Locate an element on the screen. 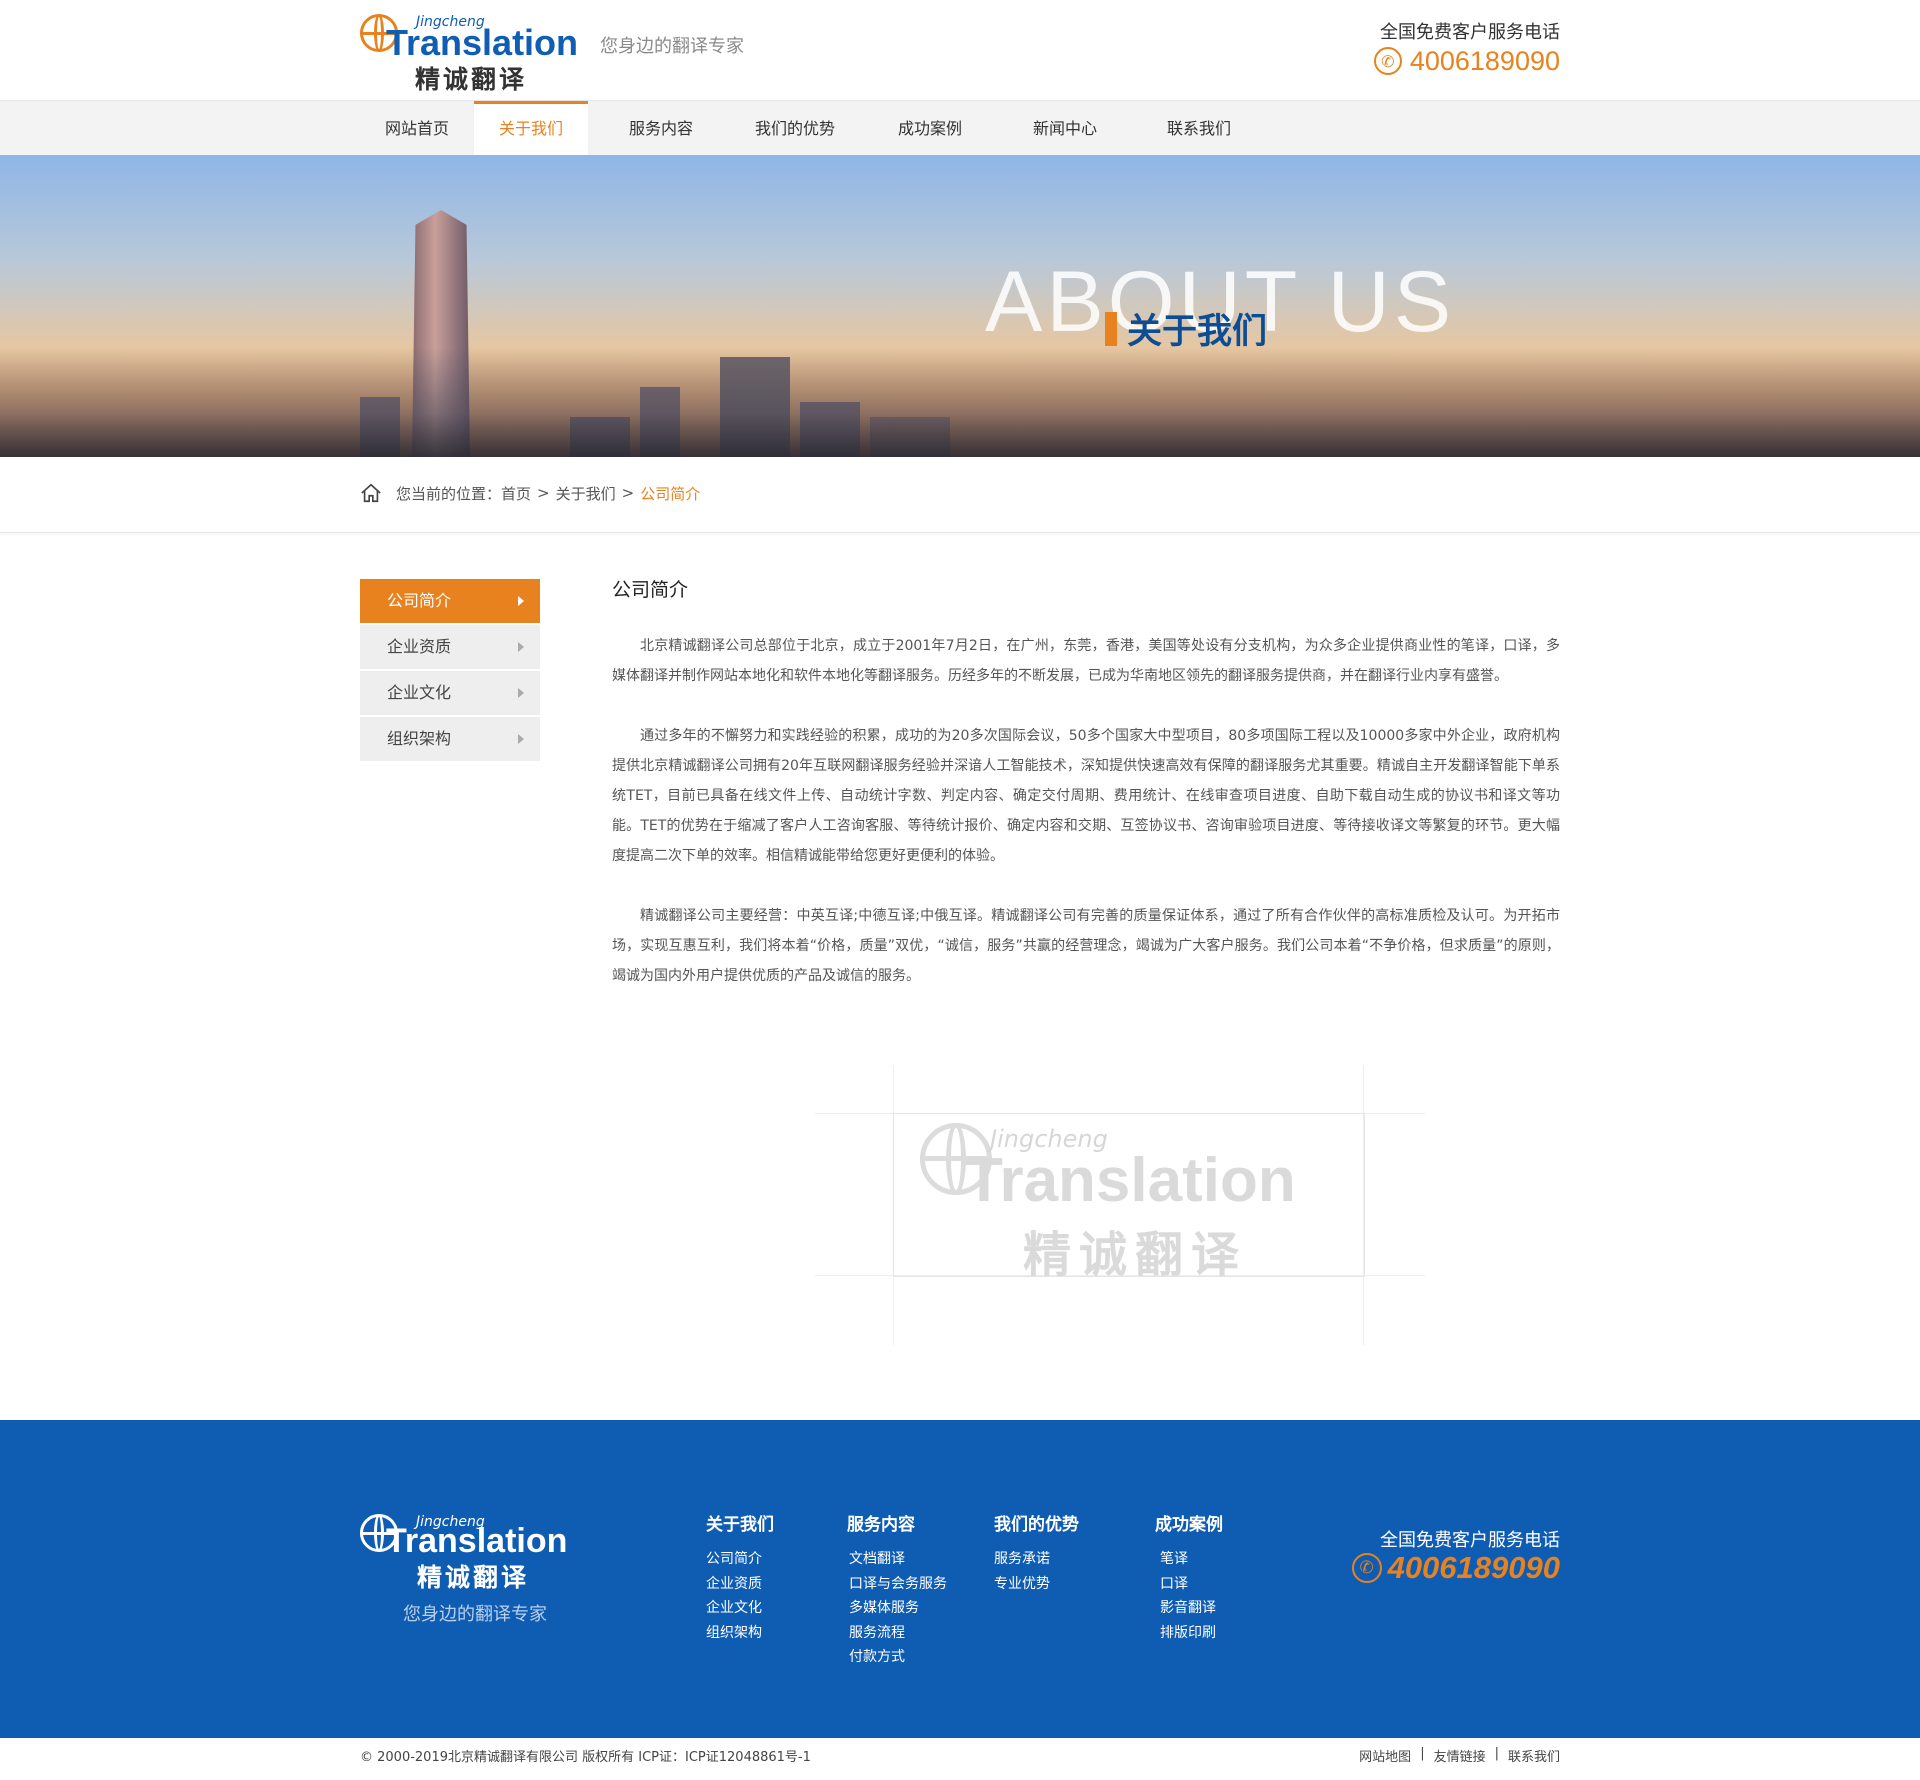 This screenshot has width=1920, height=1780. sitemap-link: 网站地图 is located at coordinates (1385, 1755).